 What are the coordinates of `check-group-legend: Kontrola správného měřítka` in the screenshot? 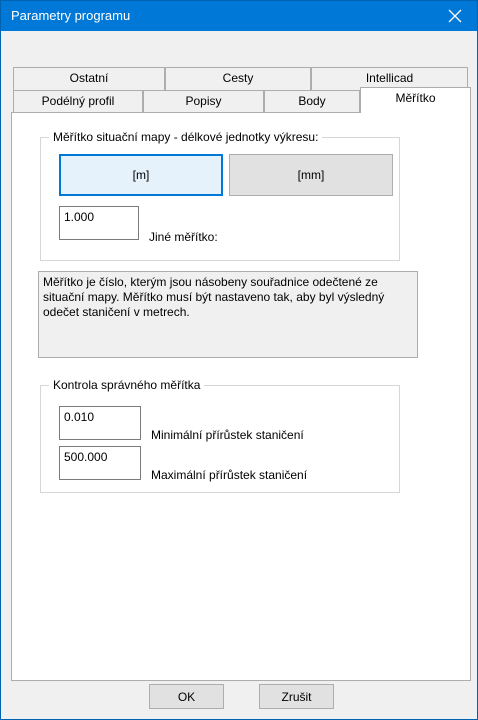 It's located at (127, 385).